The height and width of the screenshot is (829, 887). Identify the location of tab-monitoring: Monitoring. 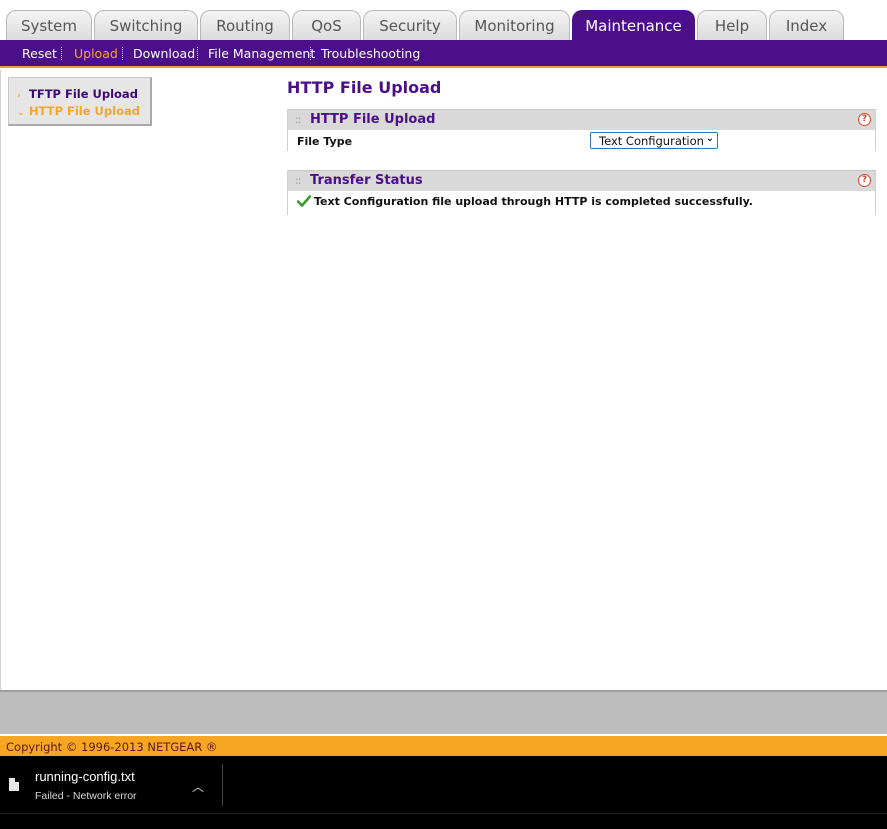
(514, 25).